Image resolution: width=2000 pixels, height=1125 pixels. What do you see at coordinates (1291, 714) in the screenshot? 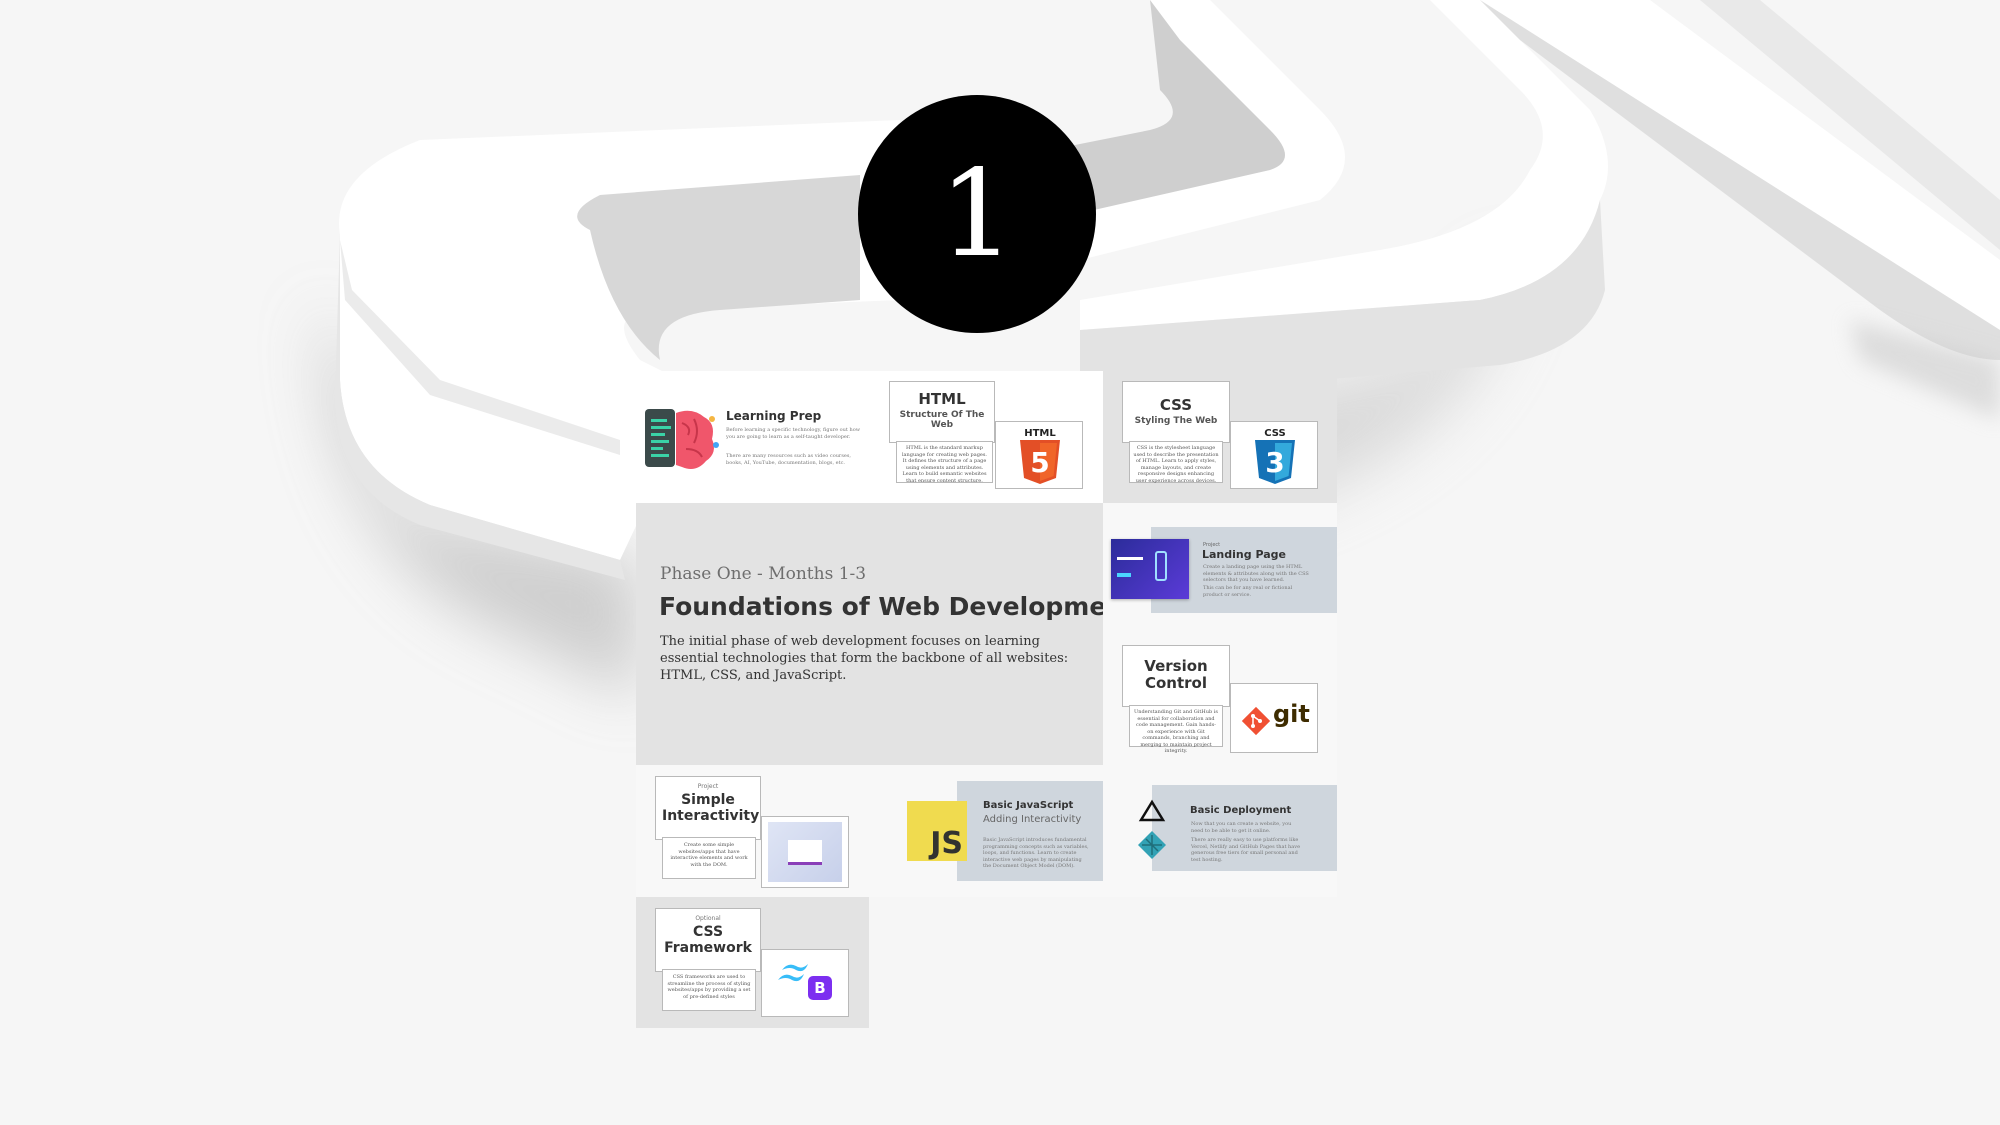
I see `git-logo-text: git` at bounding box center [1291, 714].